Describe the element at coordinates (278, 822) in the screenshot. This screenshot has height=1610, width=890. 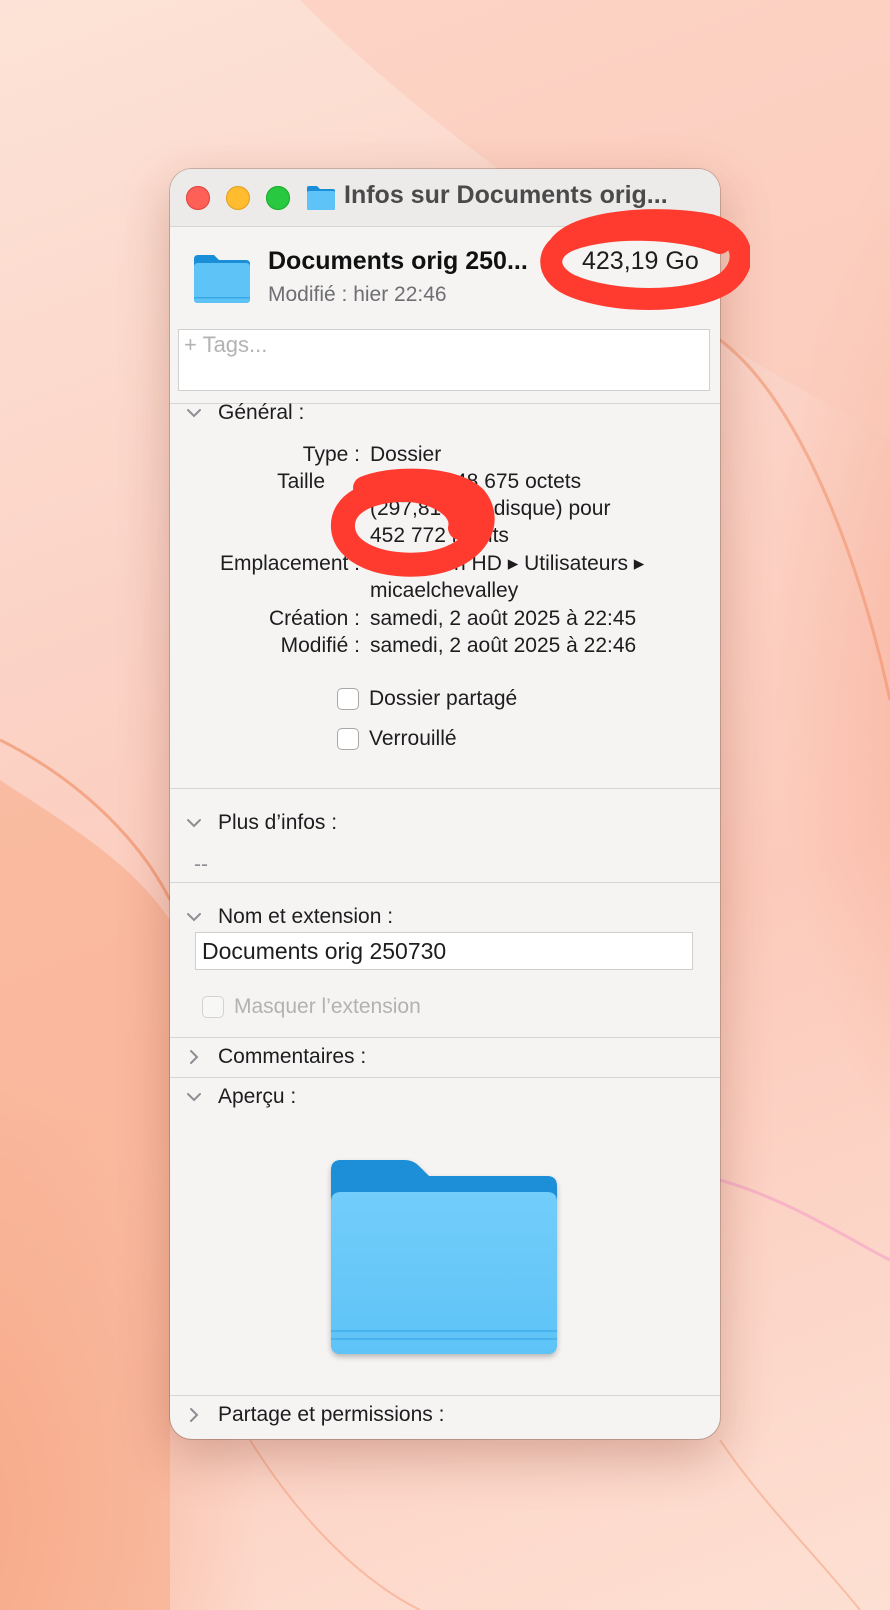
I see `section-more-info-label: Plus d’infos :` at that location.